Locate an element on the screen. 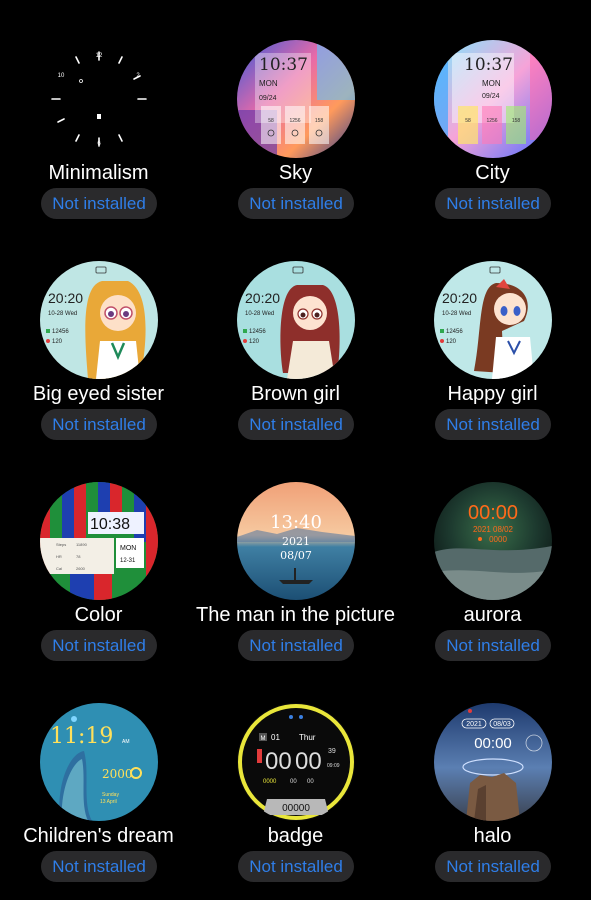 The width and height of the screenshot is (591, 900). face-year: 2021 is located at coordinates (296, 541).